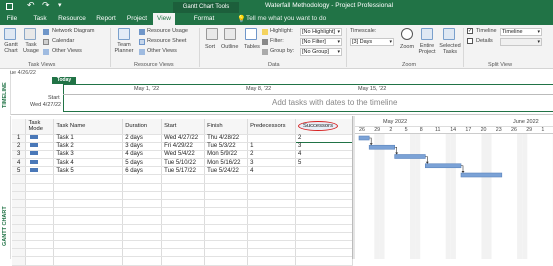 Image resolution: width=553 pixels, height=266 pixels. I want to click on start-cell: Wed 4/27/22, so click(183, 138).